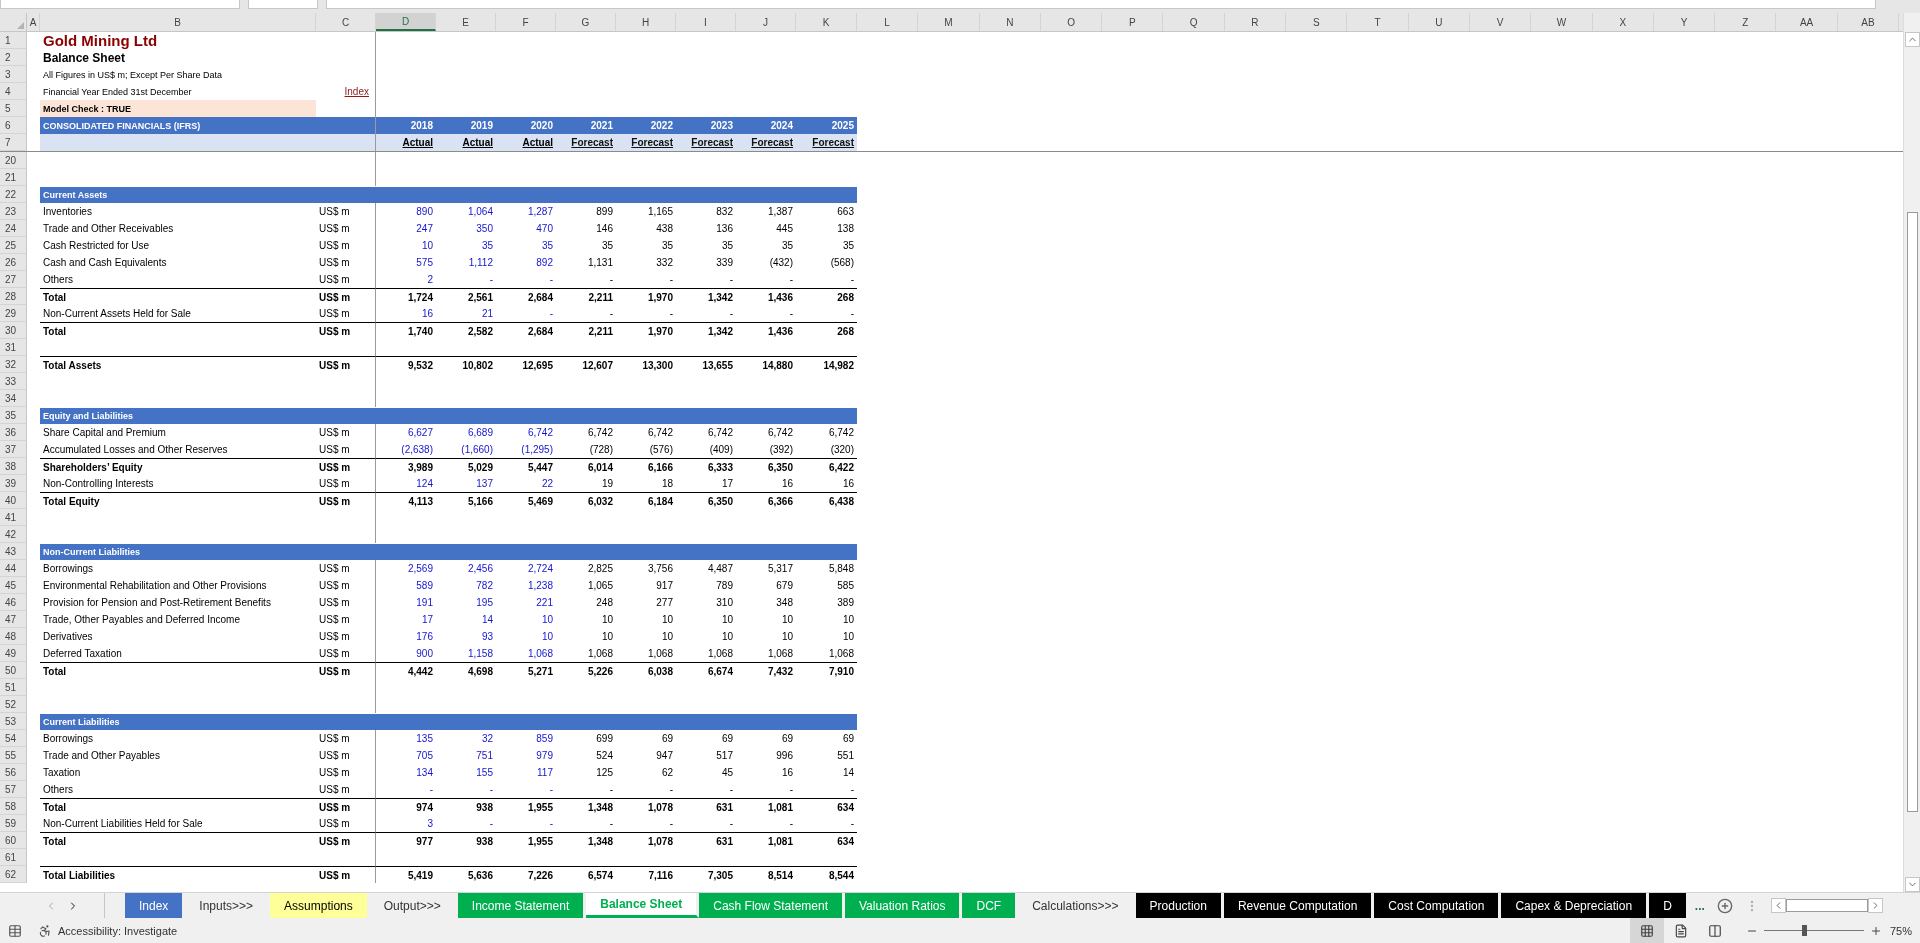 This screenshot has width=1920, height=943. Describe the element at coordinates (706, 22) in the screenshot. I see `column-header: I` at that location.